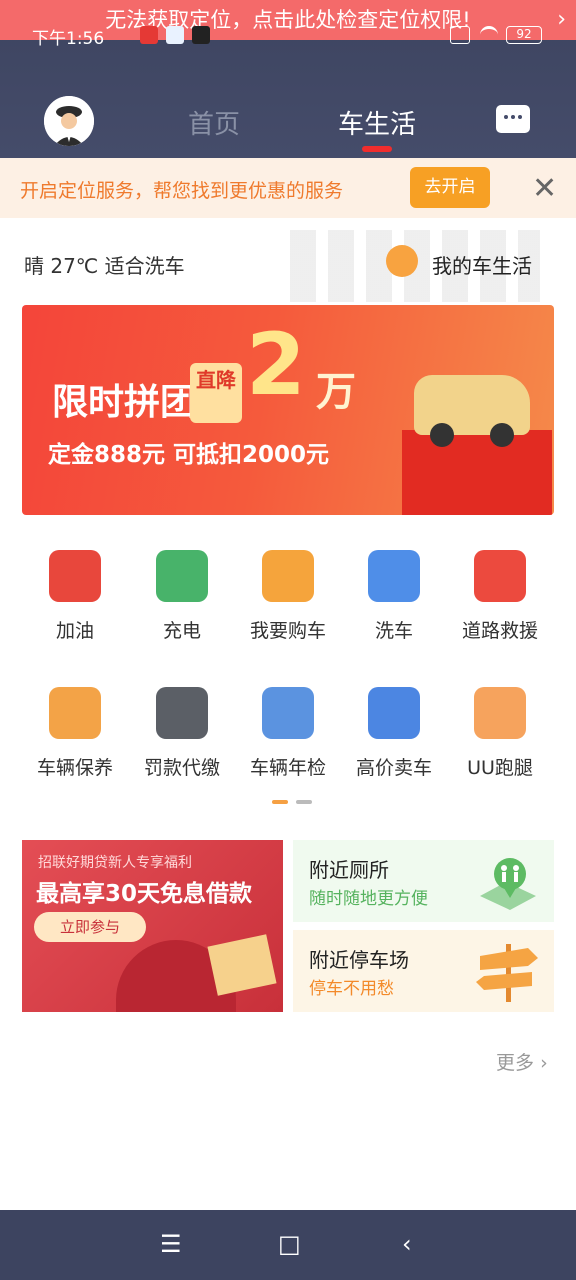 Image resolution: width=576 pixels, height=1280 pixels. I want to click on status-bar: 下午1:56 92, so click(288, 37).